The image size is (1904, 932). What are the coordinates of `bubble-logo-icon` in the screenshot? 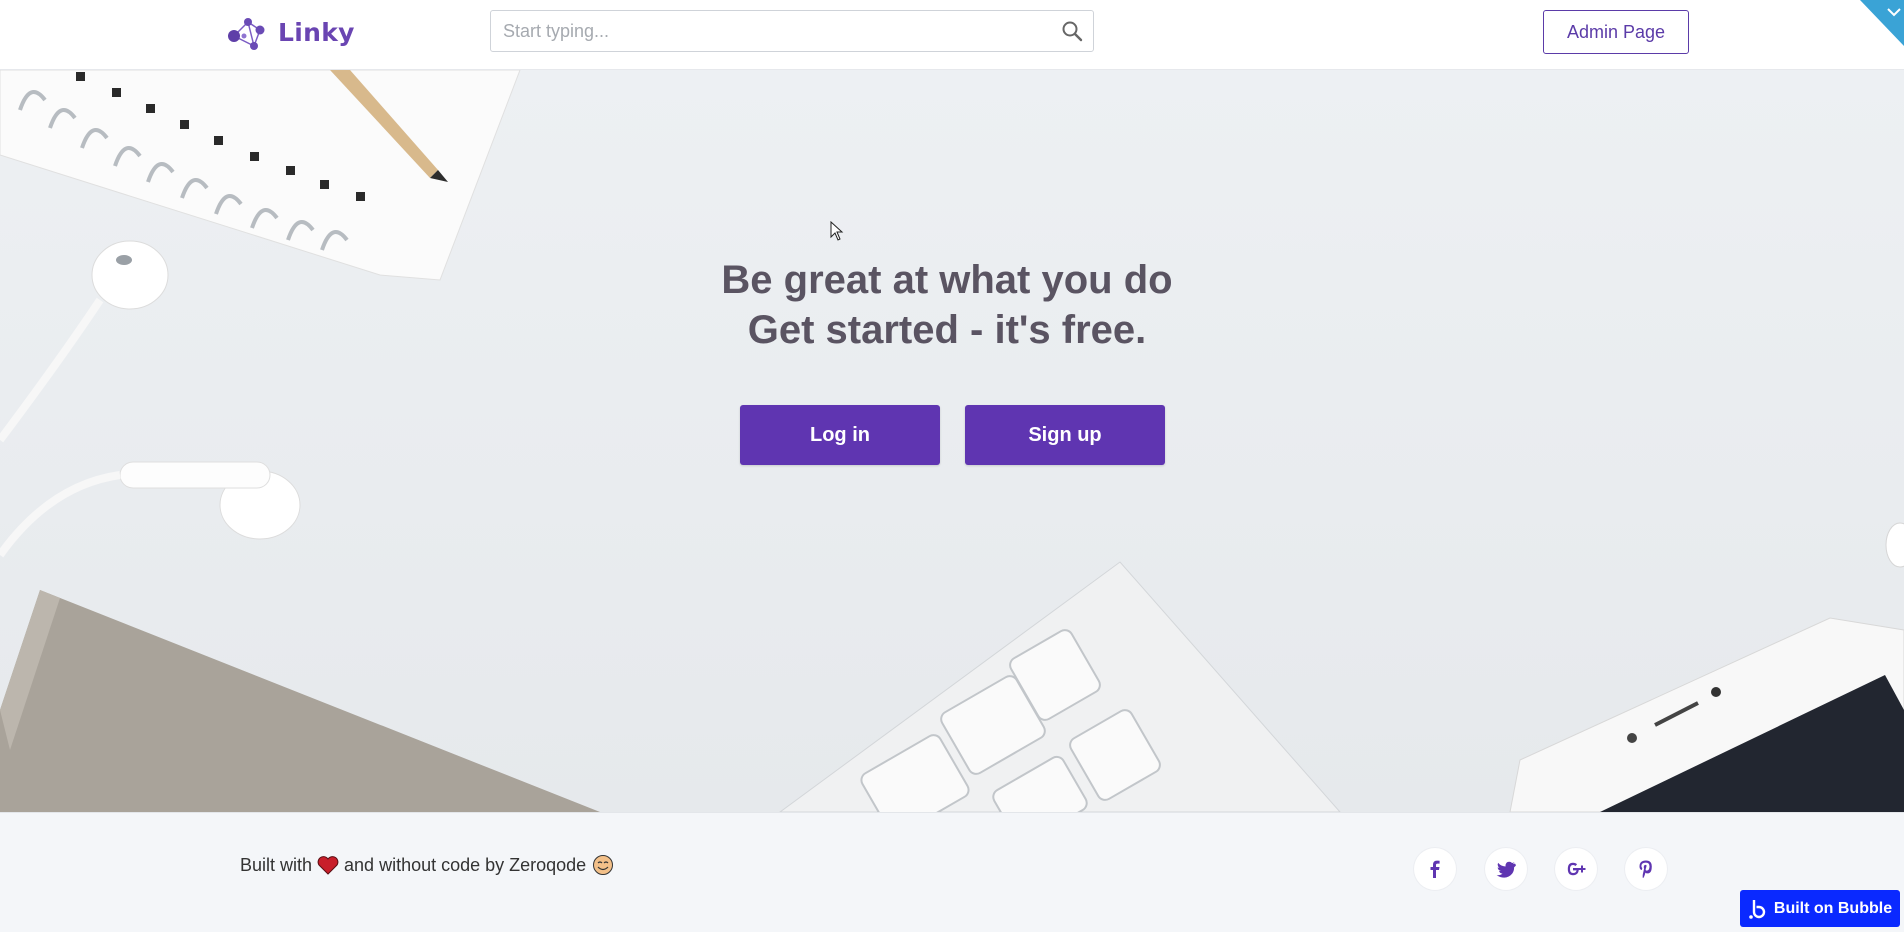 It's located at (1757, 909).